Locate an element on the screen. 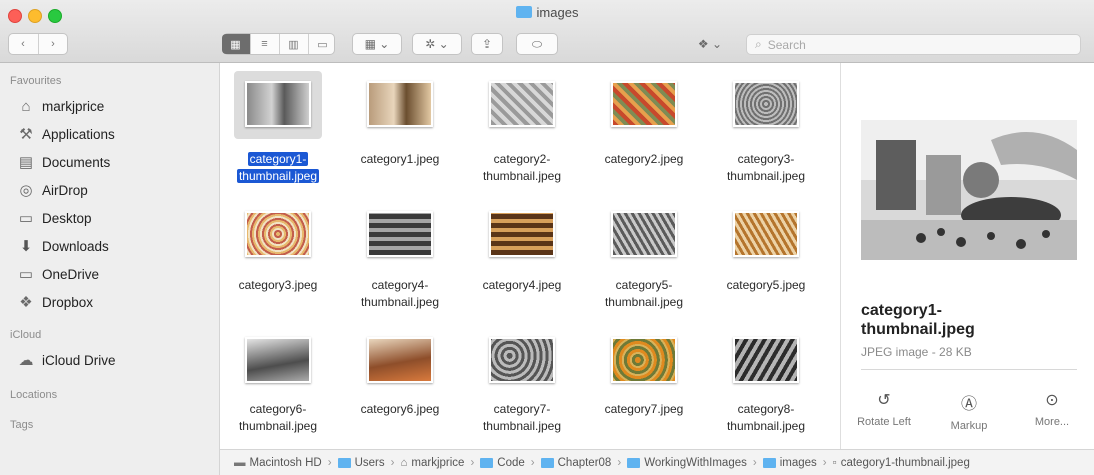 The image size is (1094, 475). file-name: category5.jpeg is located at coordinates (766, 285).